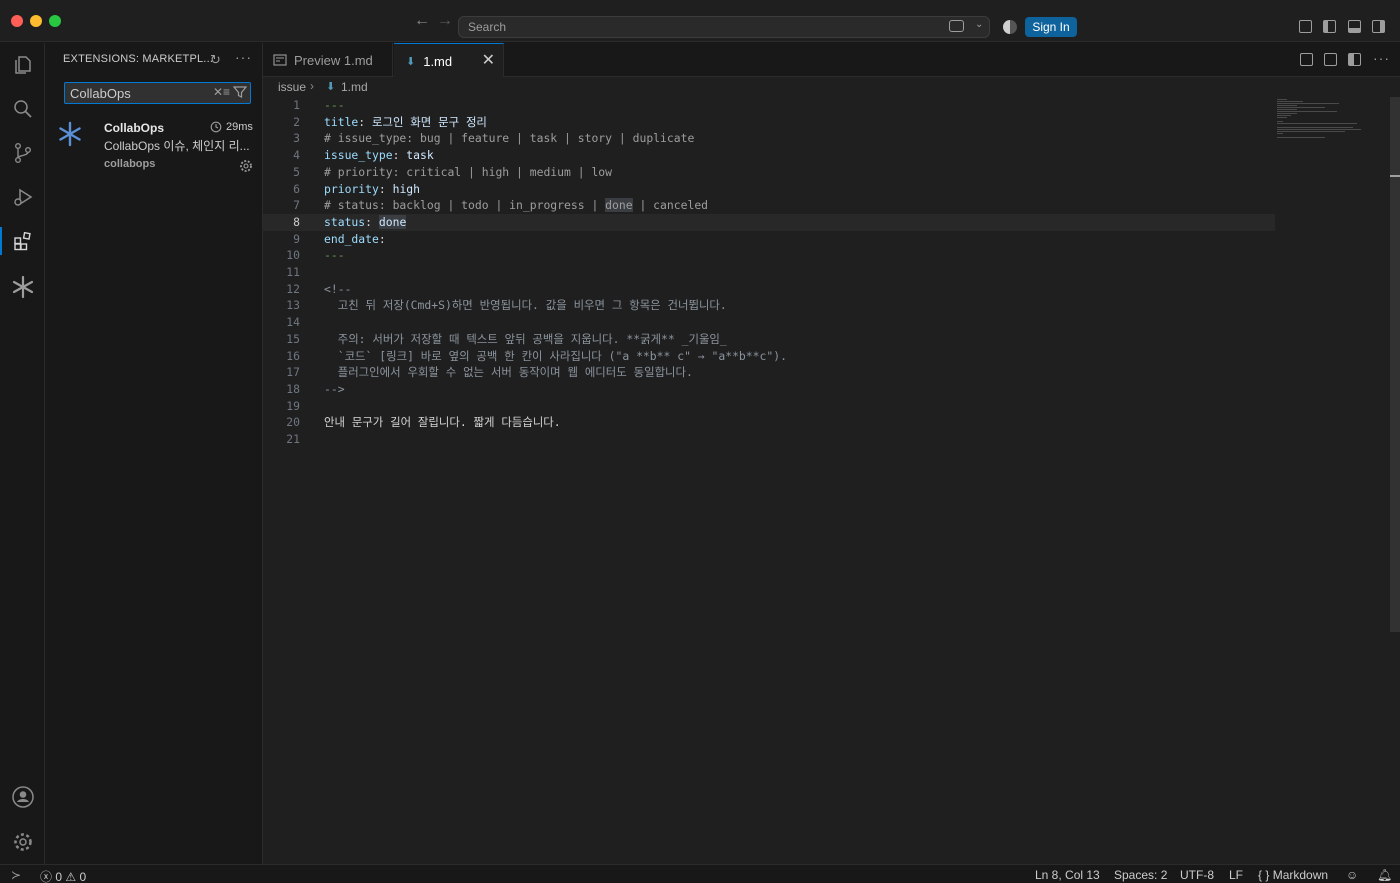 The height and width of the screenshot is (883, 1400). I want to click on customize-layout-icon, so click(1305, 26).